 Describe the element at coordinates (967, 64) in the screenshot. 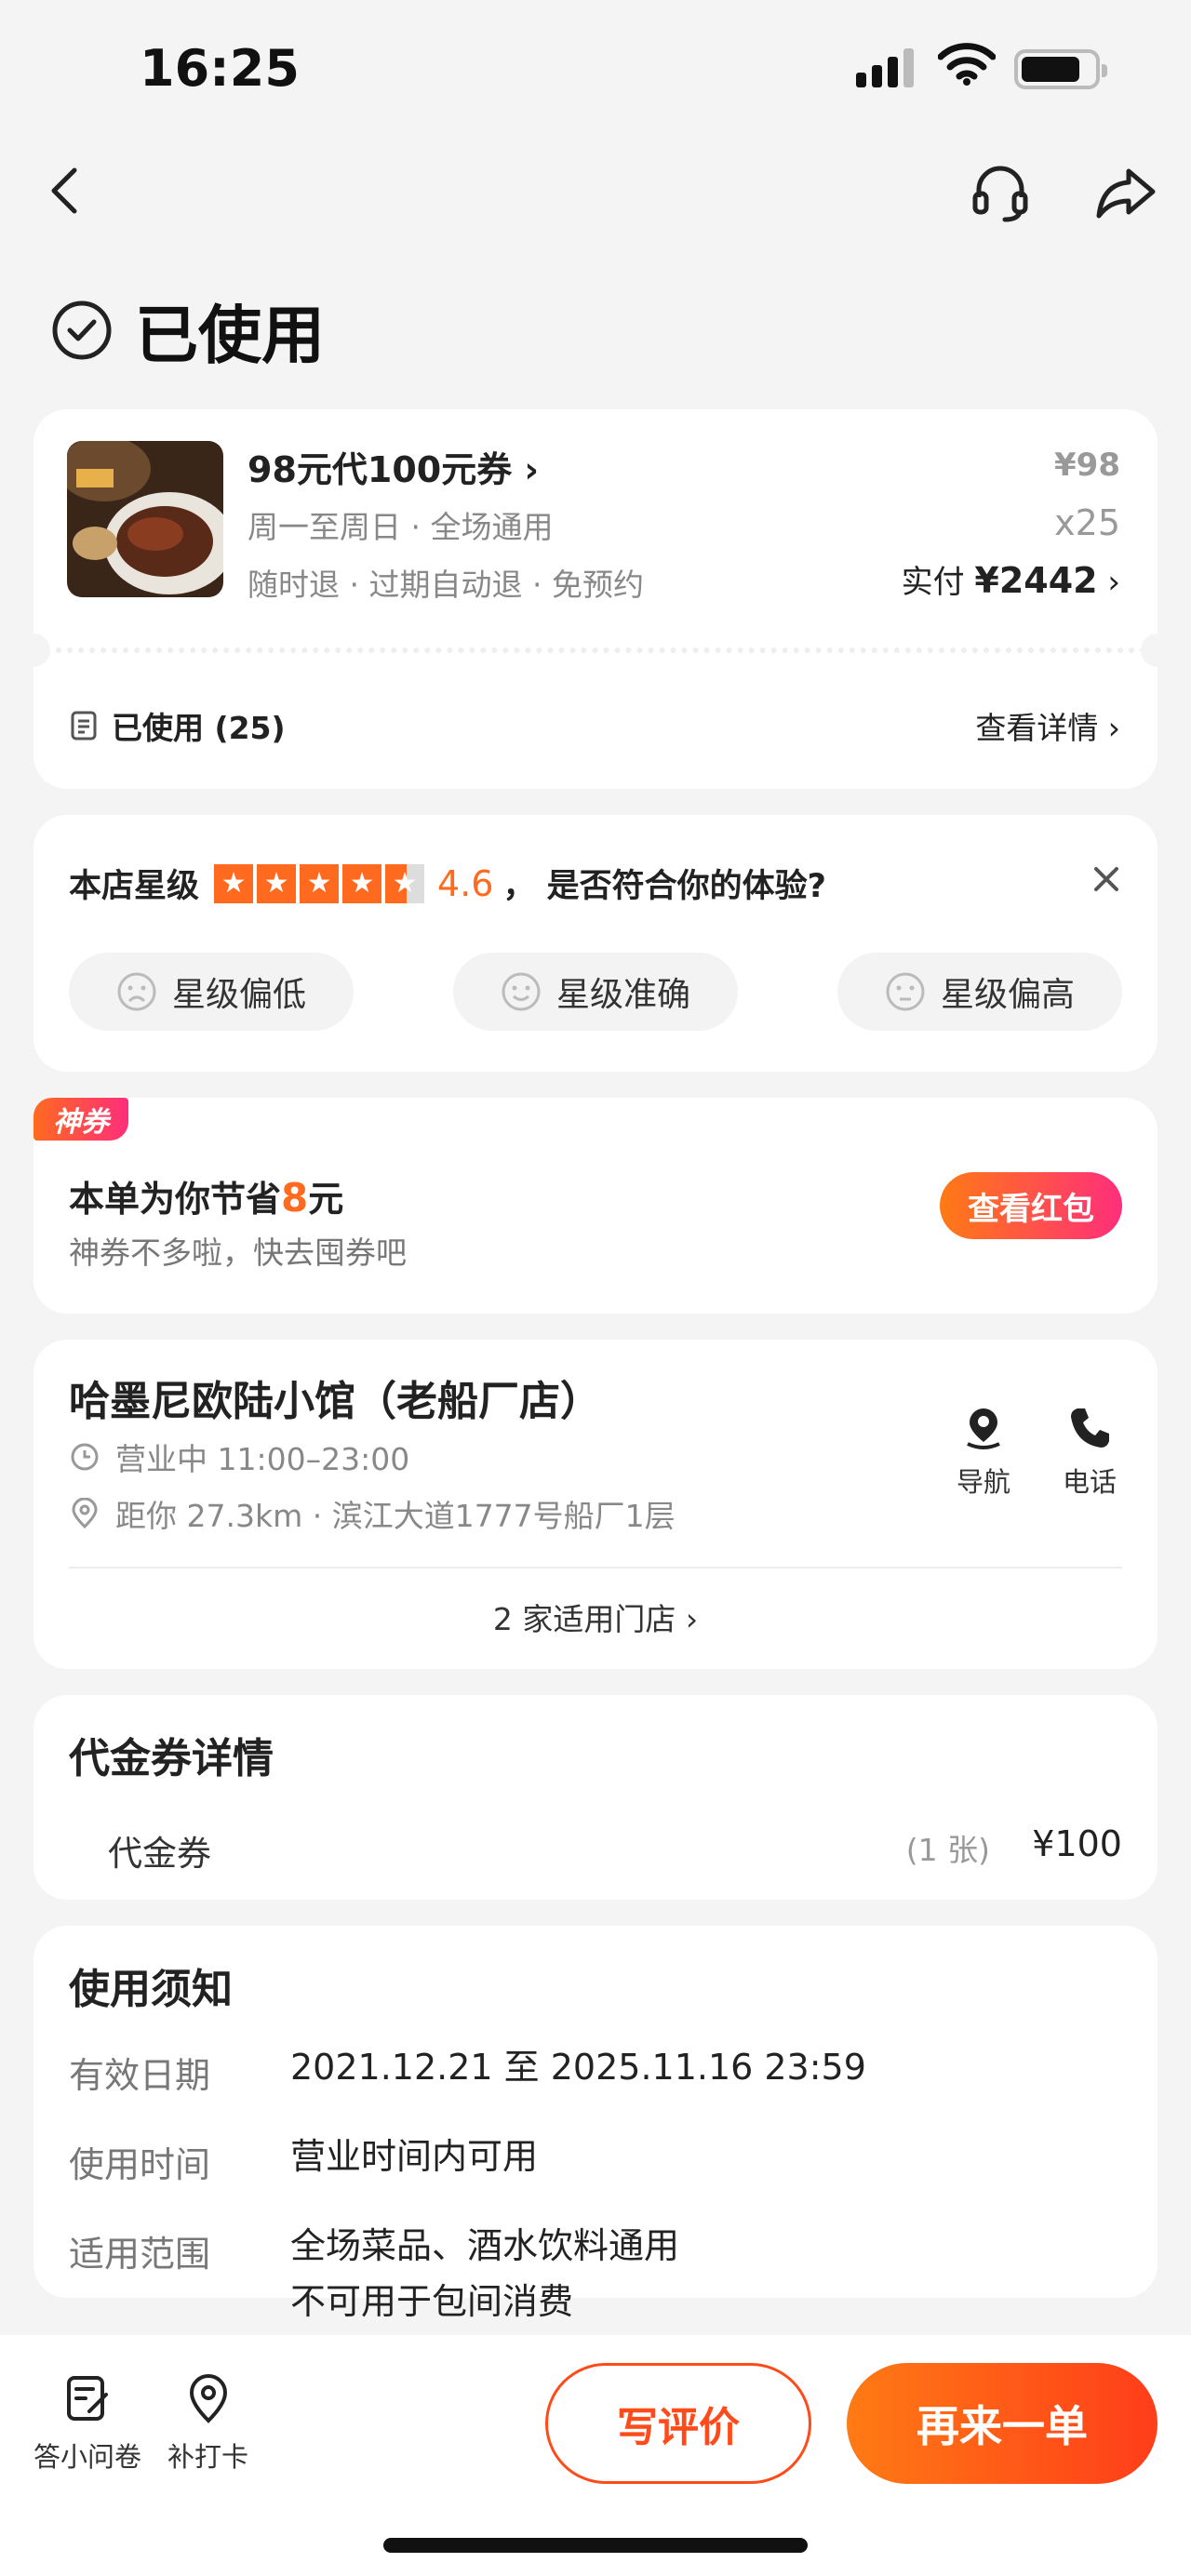

I see `wifi-icon` at that location.